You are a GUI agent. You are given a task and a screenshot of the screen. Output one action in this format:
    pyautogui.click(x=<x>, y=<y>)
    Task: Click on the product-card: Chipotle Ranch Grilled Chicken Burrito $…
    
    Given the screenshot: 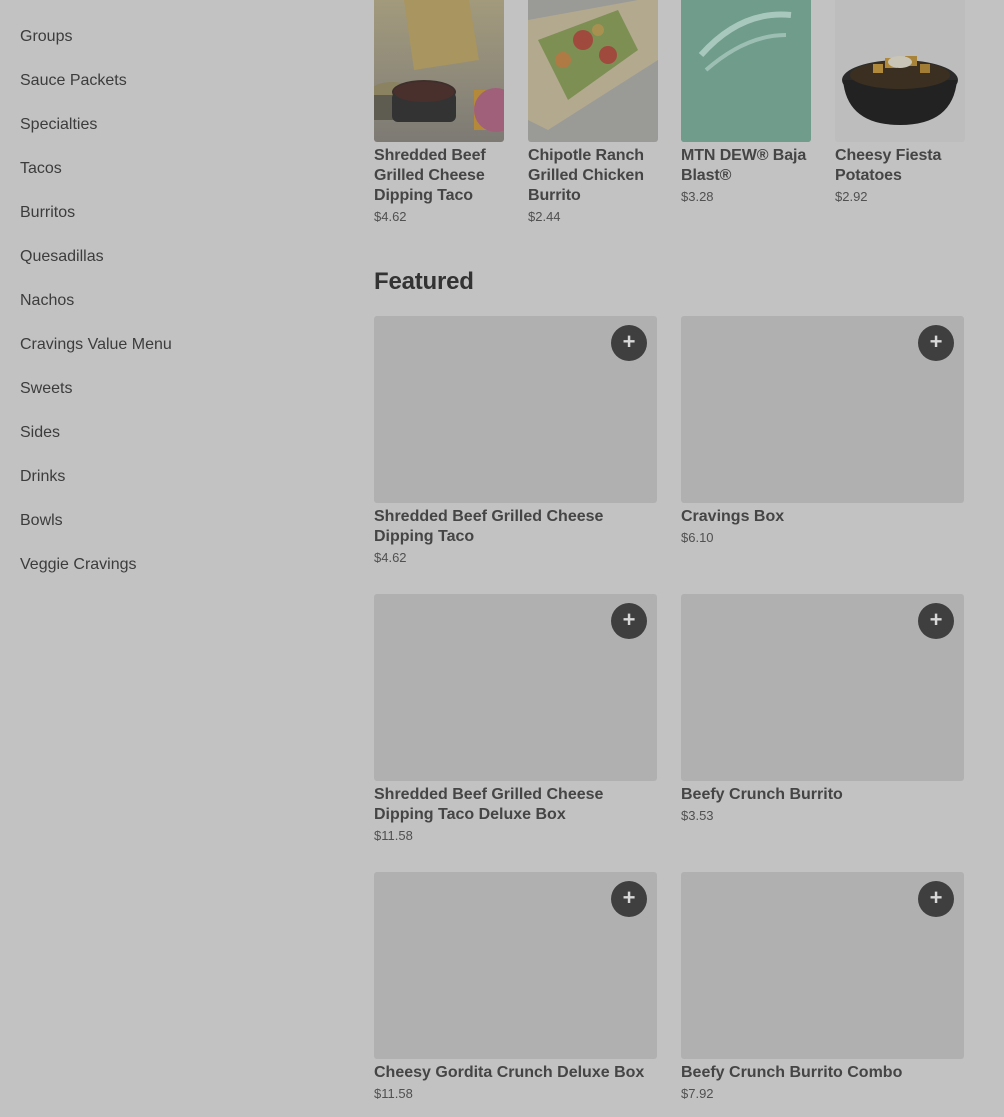 What is the action you would take?
    pyautogui.click(x=593, y=113)
    